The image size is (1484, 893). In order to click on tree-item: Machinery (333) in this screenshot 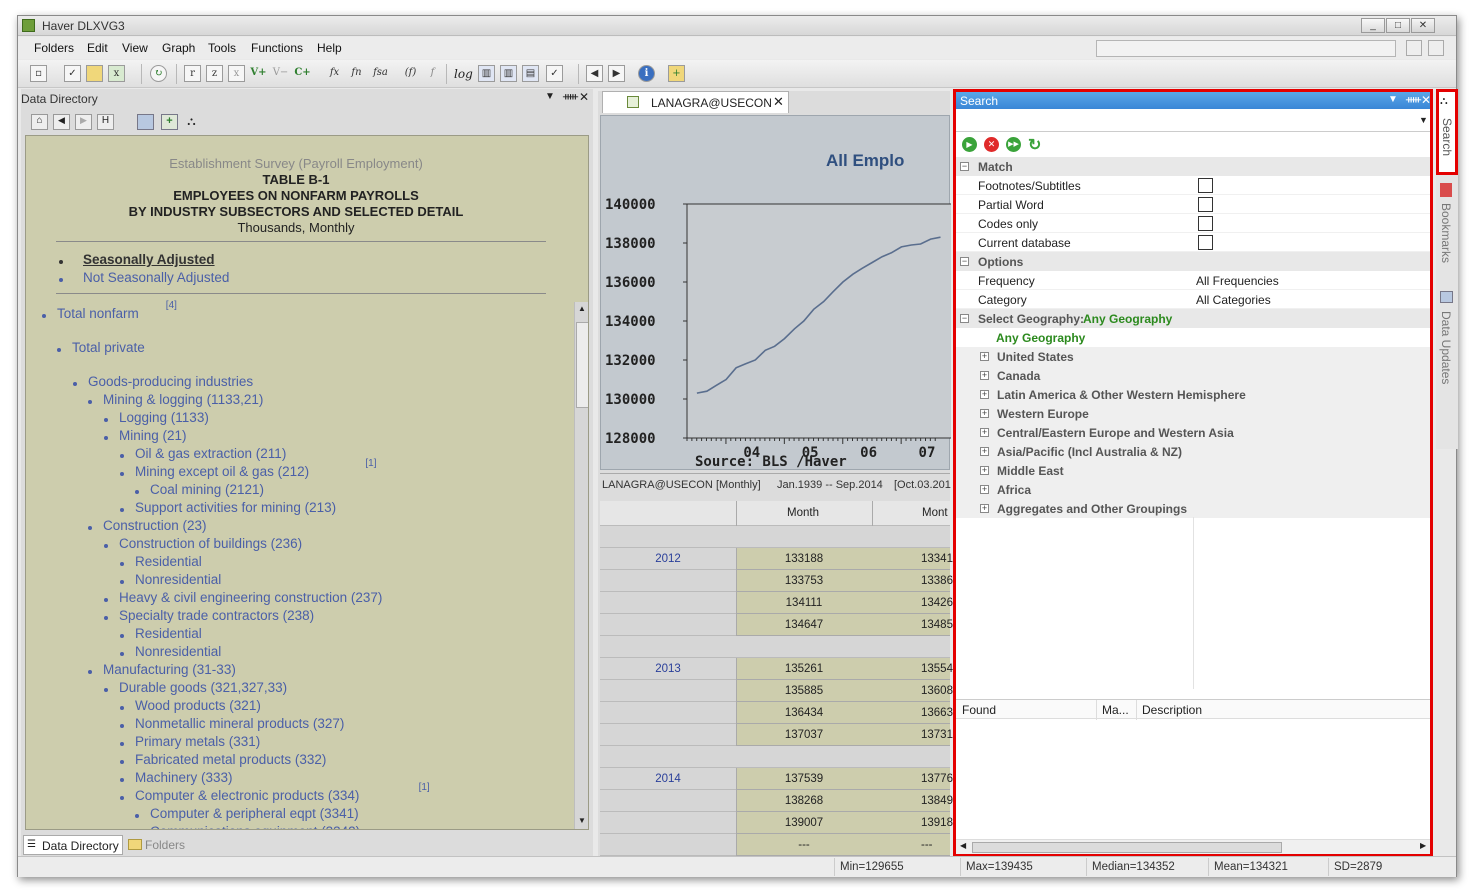, I will do `click(184, 777)`.